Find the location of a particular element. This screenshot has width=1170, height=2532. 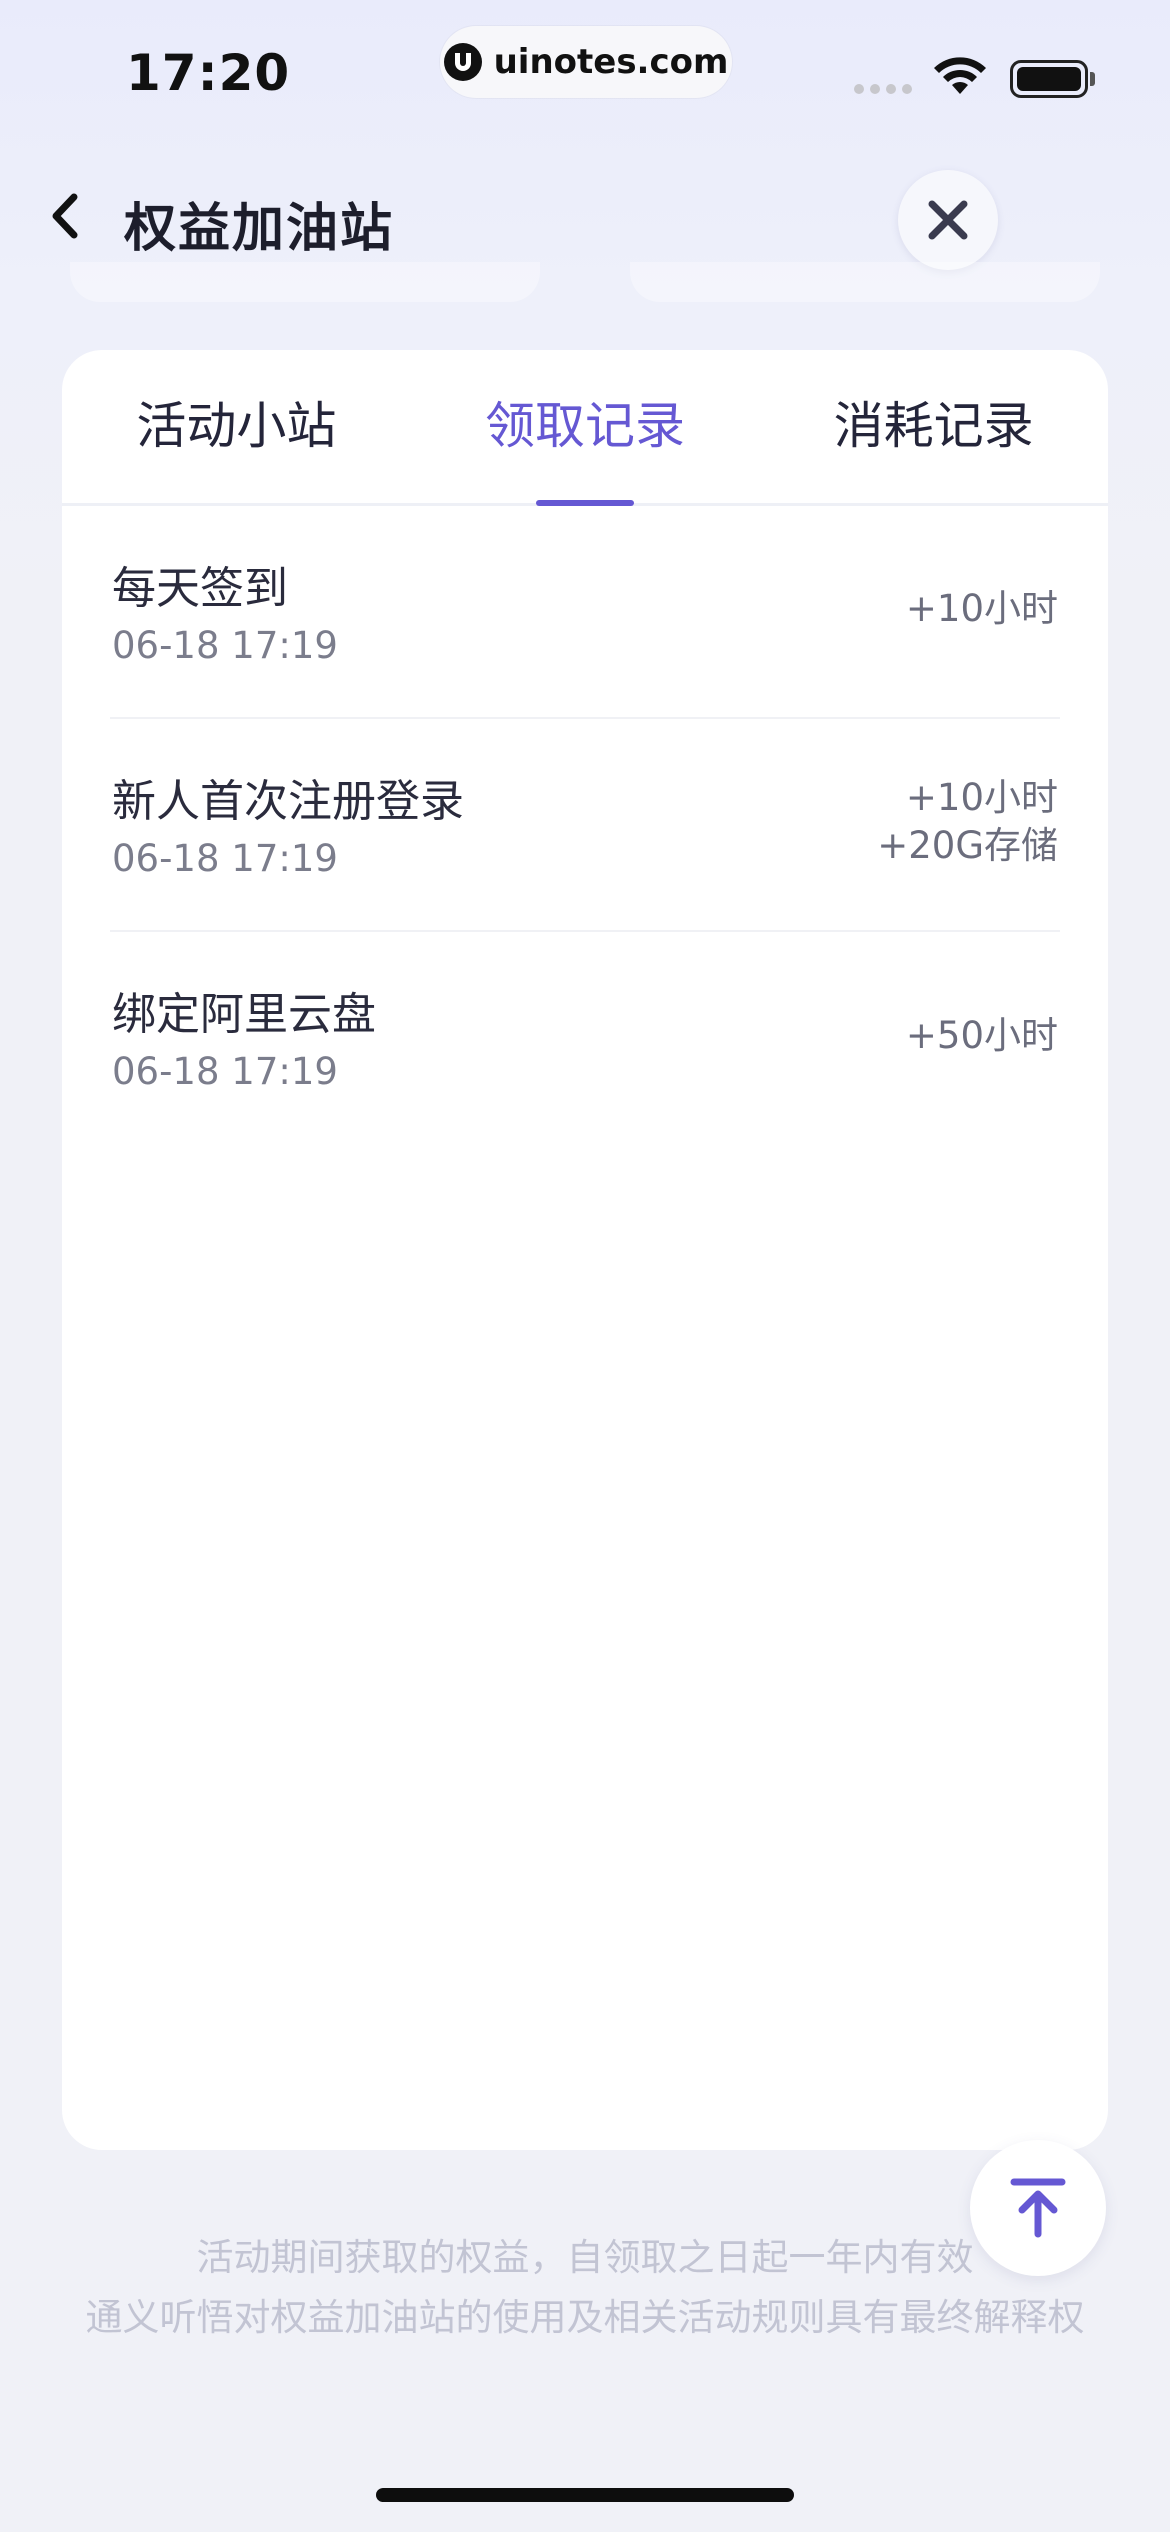

tab-activity-station: 活动小站 is located at coordinates (236, 426).